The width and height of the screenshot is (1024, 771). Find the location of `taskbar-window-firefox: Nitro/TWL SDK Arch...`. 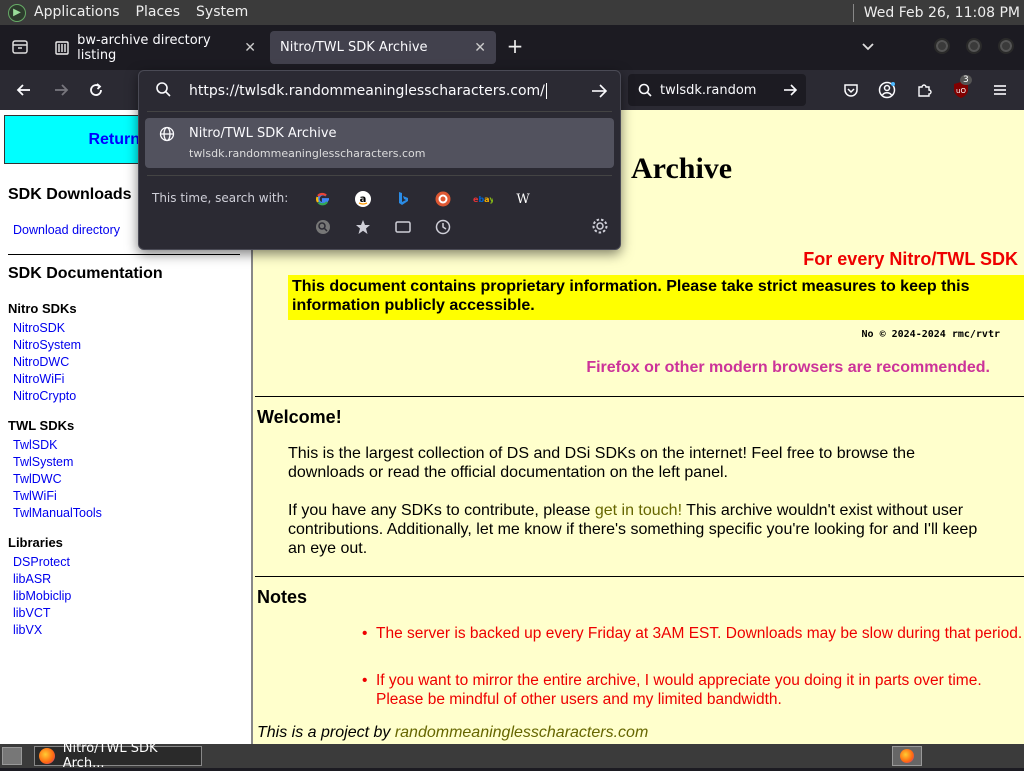

taskbar-window-firefox: Nitro/TWL SDK Arch... is located at coordinates (118, 756).